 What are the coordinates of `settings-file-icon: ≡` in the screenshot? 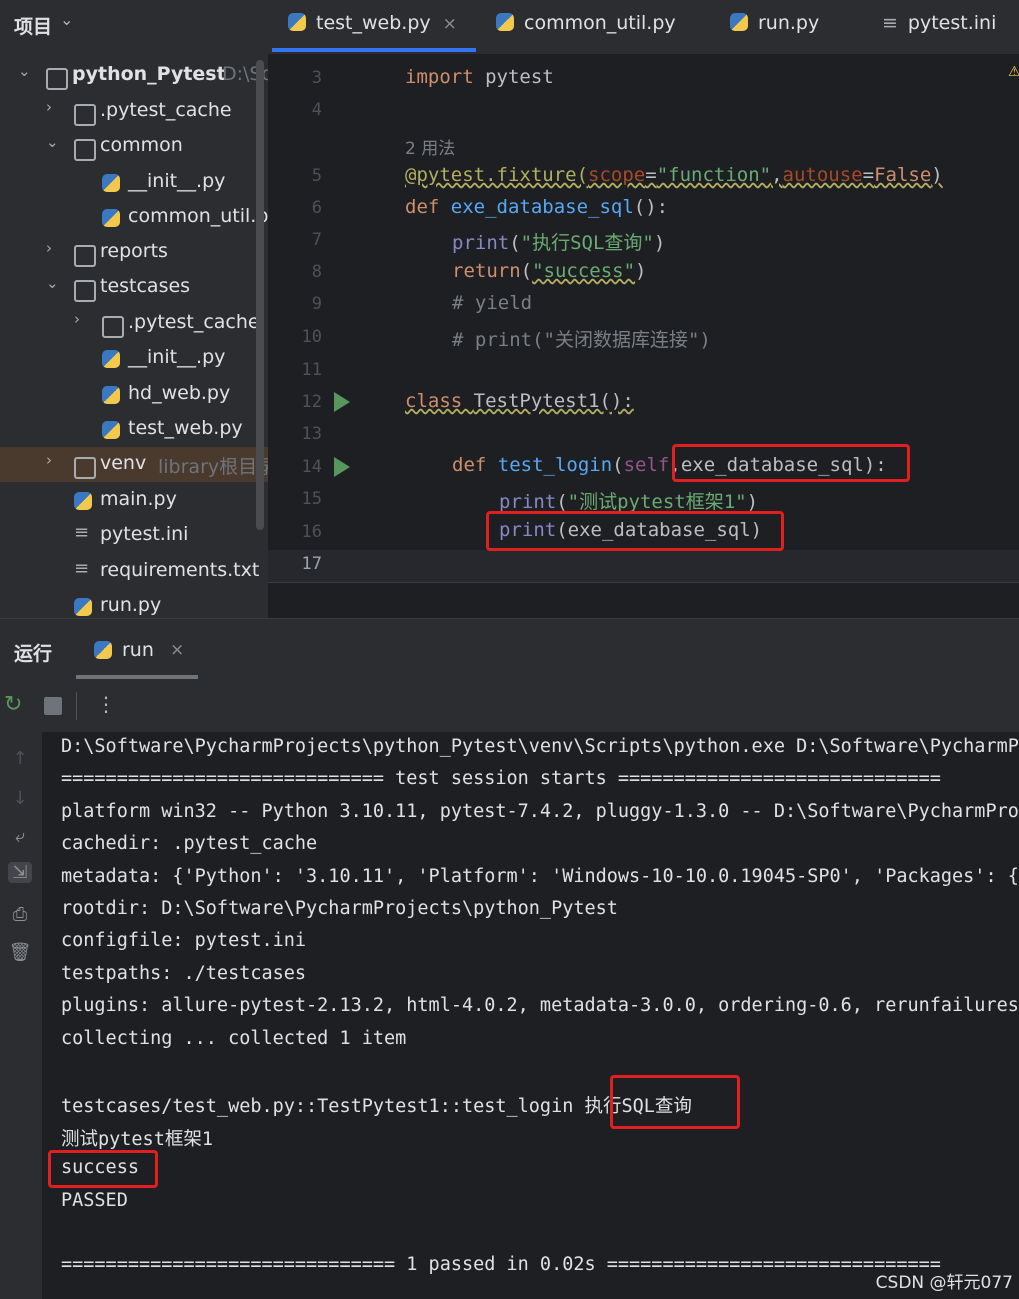 It's located at (890, 23).